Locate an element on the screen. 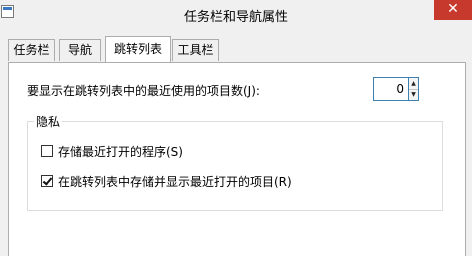  spin-down-arrow-icon: ▼ is located at coordinates (413, 94).